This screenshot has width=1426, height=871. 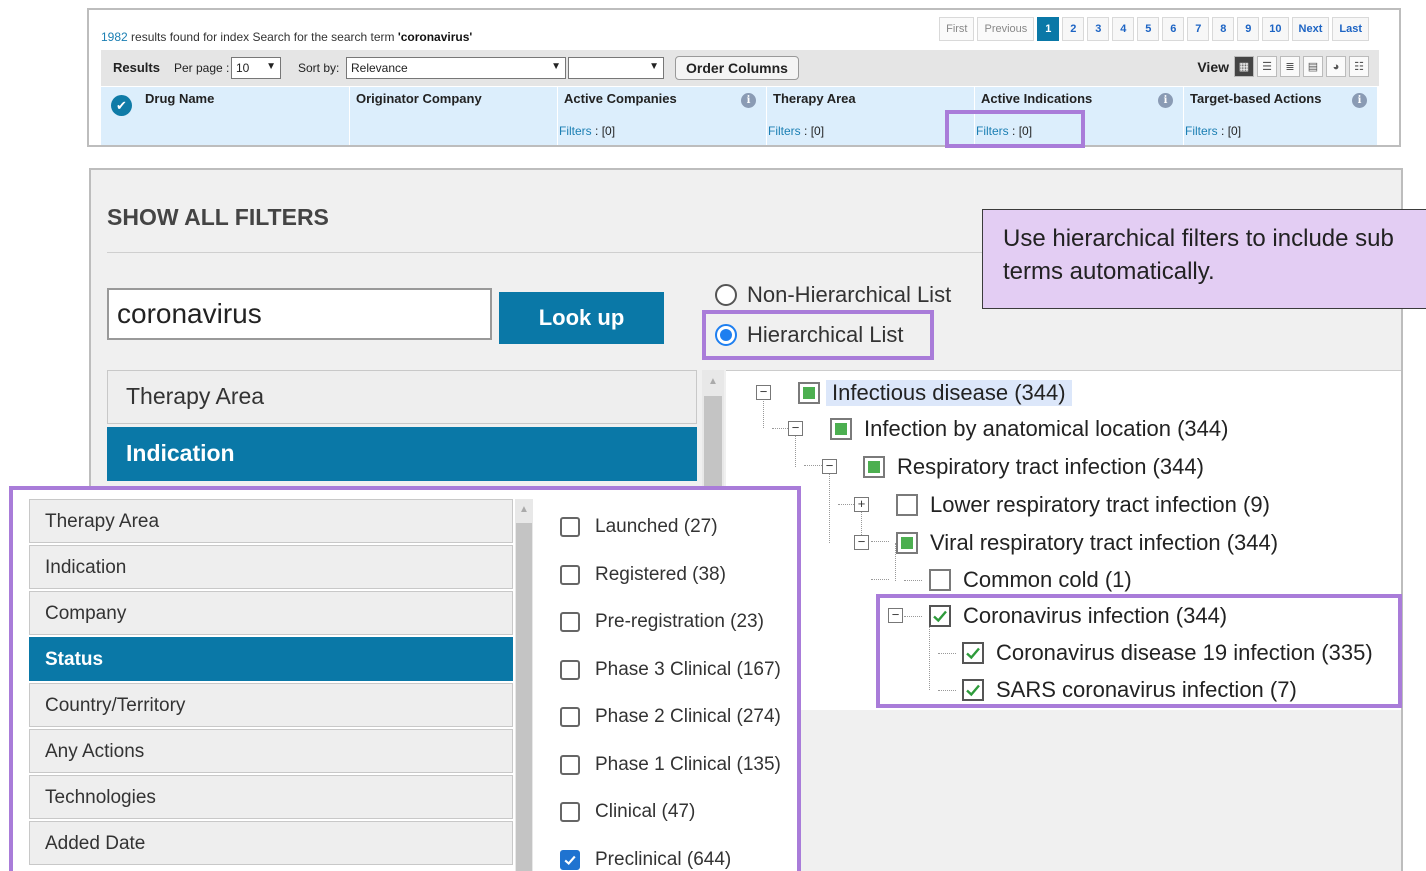 I want to click on status-option-label: Phase 3 Clinical (167), so click(x=688, y=669).